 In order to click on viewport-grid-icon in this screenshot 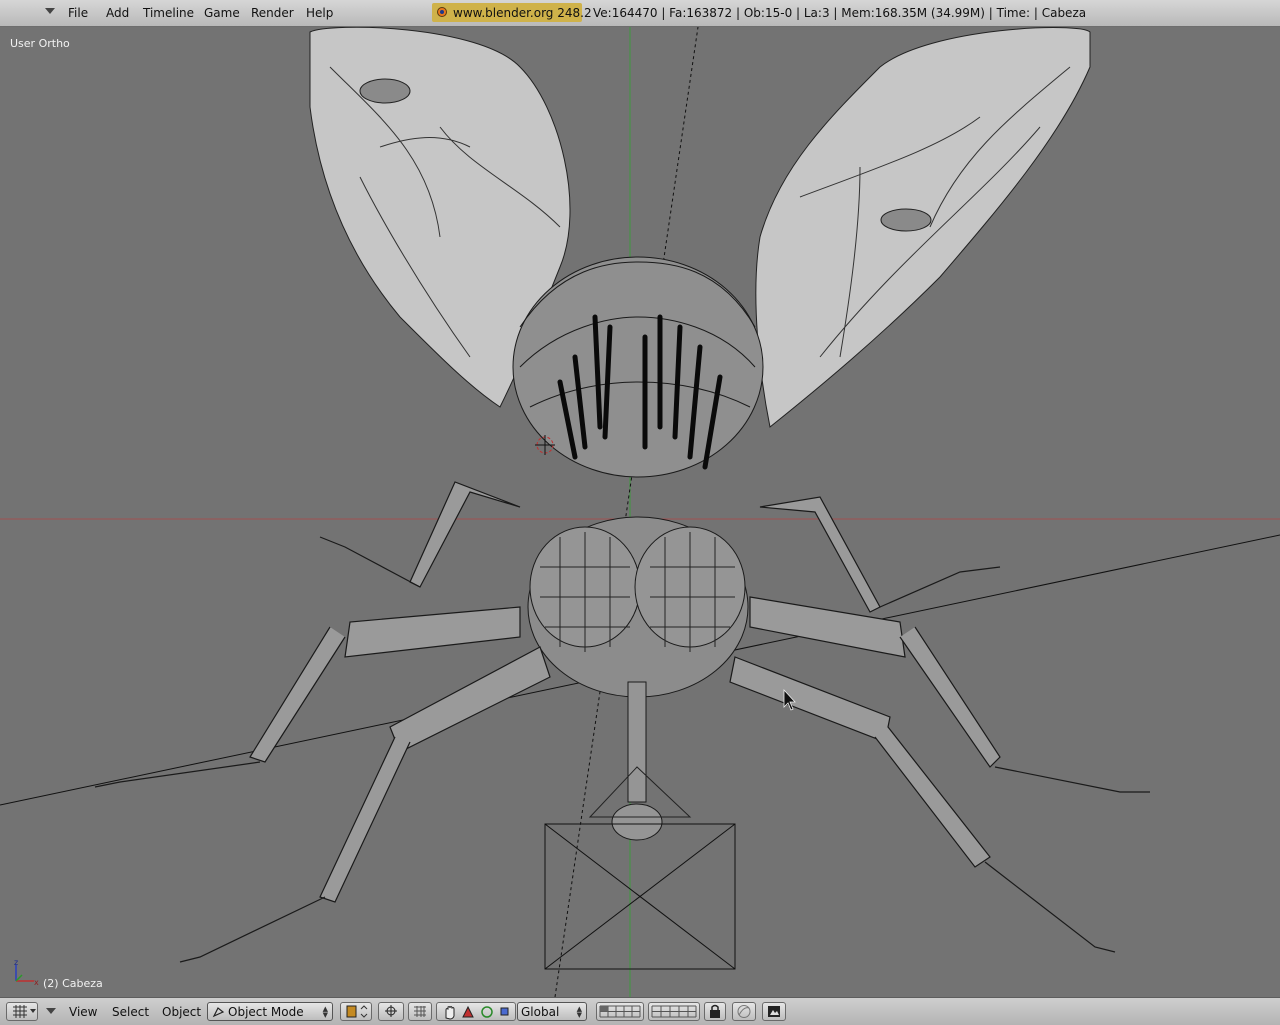, I will do `click(24, 1011)`.